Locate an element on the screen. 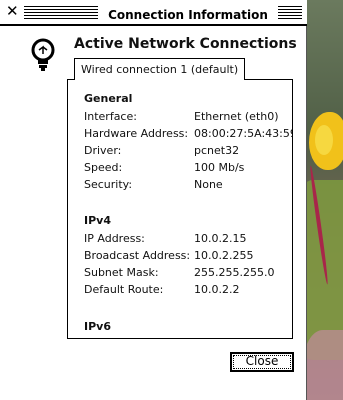 This screenshot has height=400, width=343. background-petal is located at coordinates (323, 365).